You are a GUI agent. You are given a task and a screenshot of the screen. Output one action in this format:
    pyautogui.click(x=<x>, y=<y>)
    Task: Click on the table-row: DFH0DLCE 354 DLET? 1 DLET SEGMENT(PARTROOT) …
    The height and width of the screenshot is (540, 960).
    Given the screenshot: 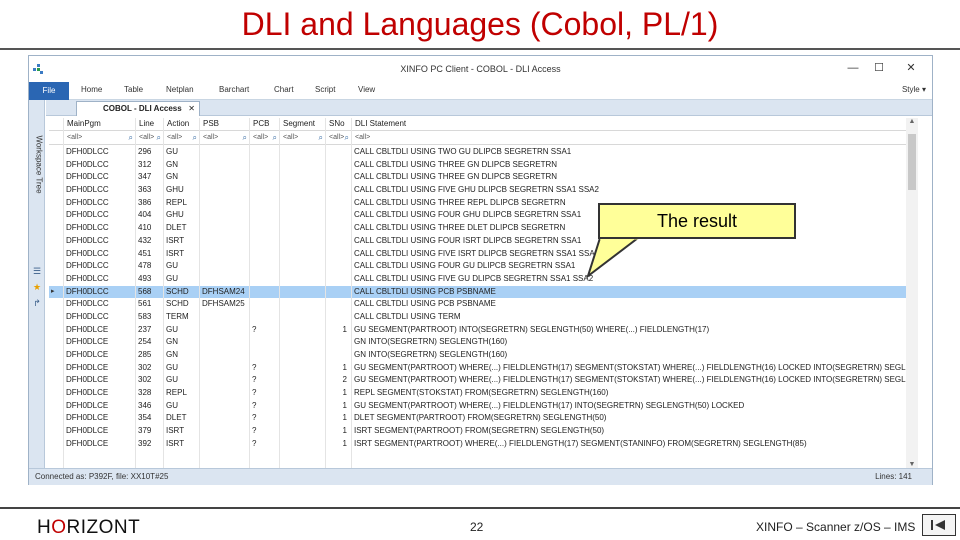 What is the action you would take?
    pyautogui.click(x=483, y=418)
    